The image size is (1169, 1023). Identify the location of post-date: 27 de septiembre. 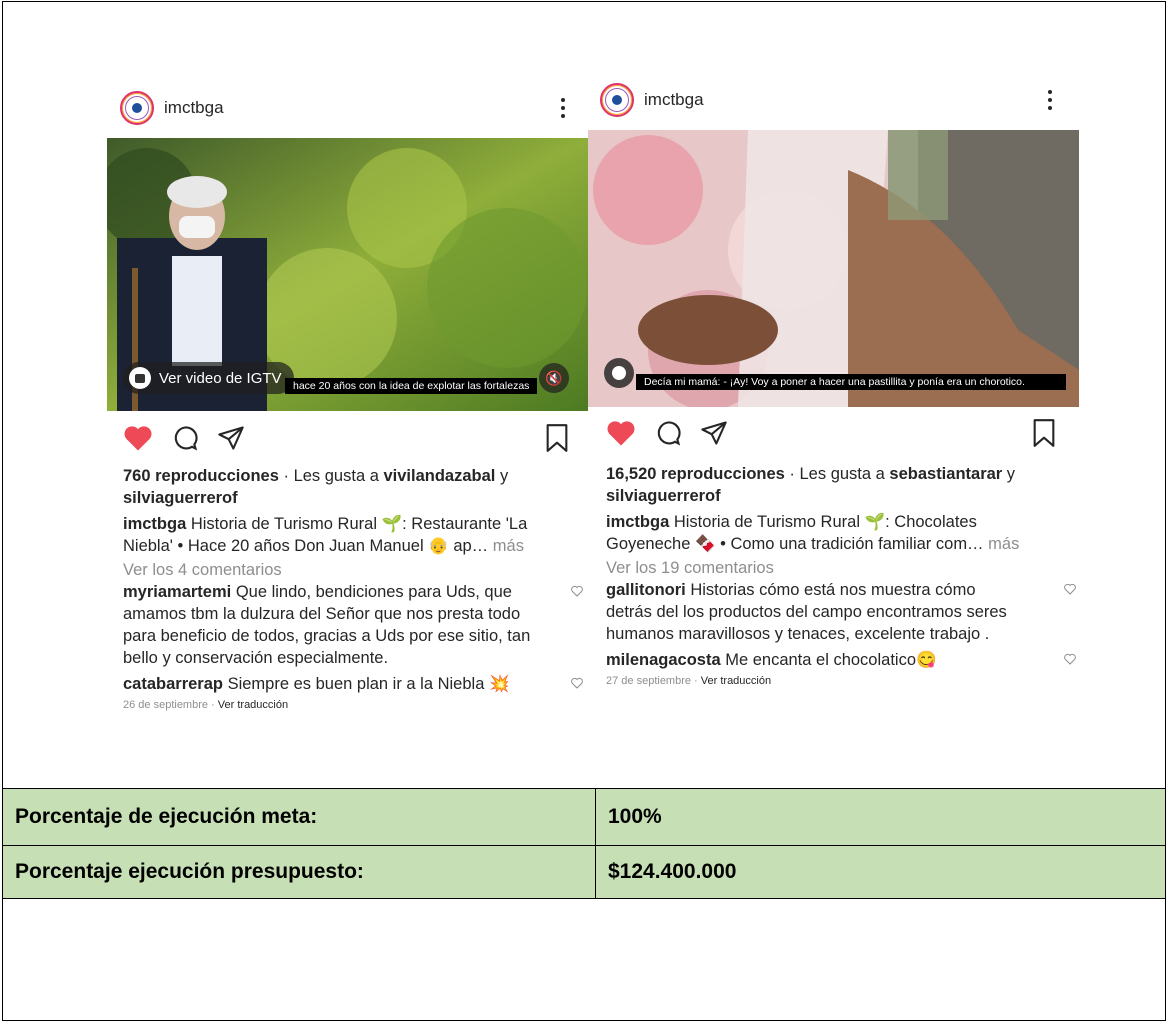
(648, 681).